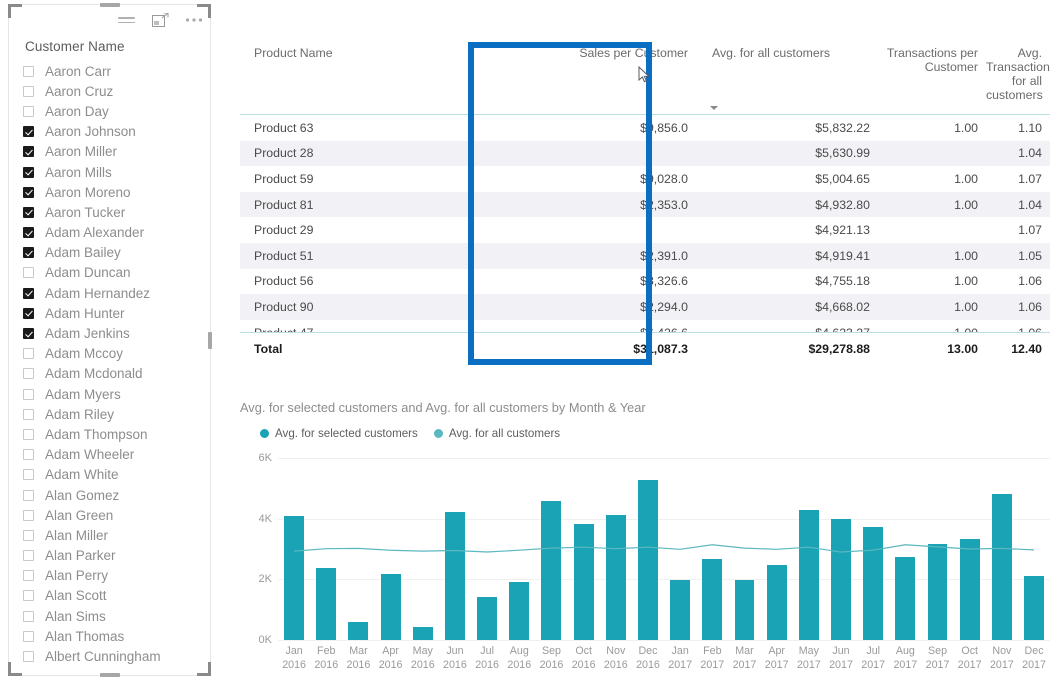 This screenshot has height=694, width=1063. I want to click on table-cell: $2,353.0, so click(582, 204).